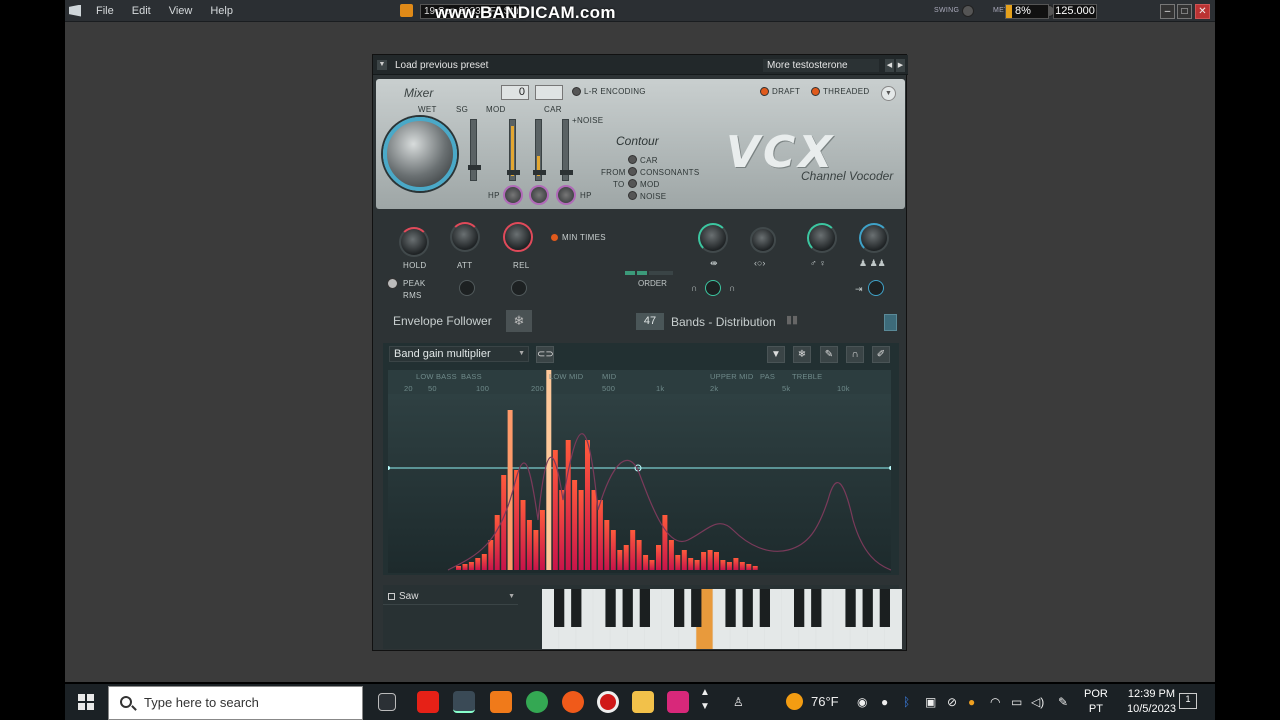 Image resolution: width=1280 pixels, height=720 pixels. What do you see at coordinates (900, 65) in the screenshot?
I see `next-preset-button: ▶` at bounding box center [900, 65].